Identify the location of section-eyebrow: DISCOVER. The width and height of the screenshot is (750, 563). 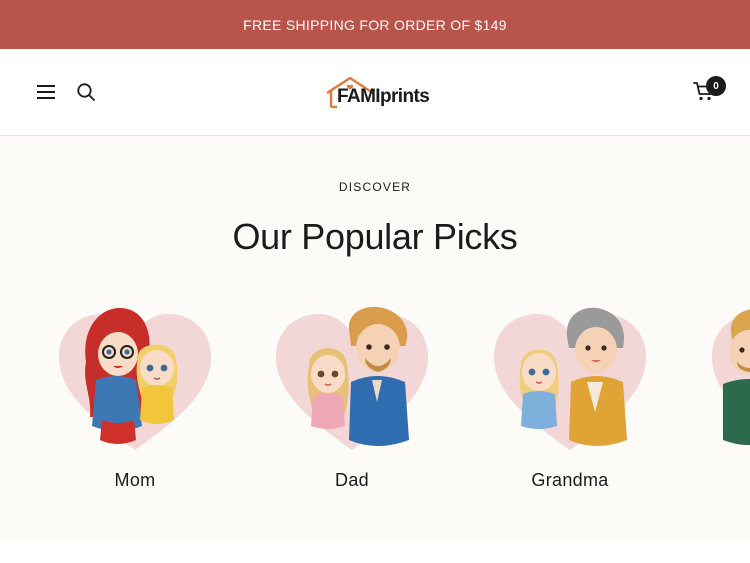
(375, 187).